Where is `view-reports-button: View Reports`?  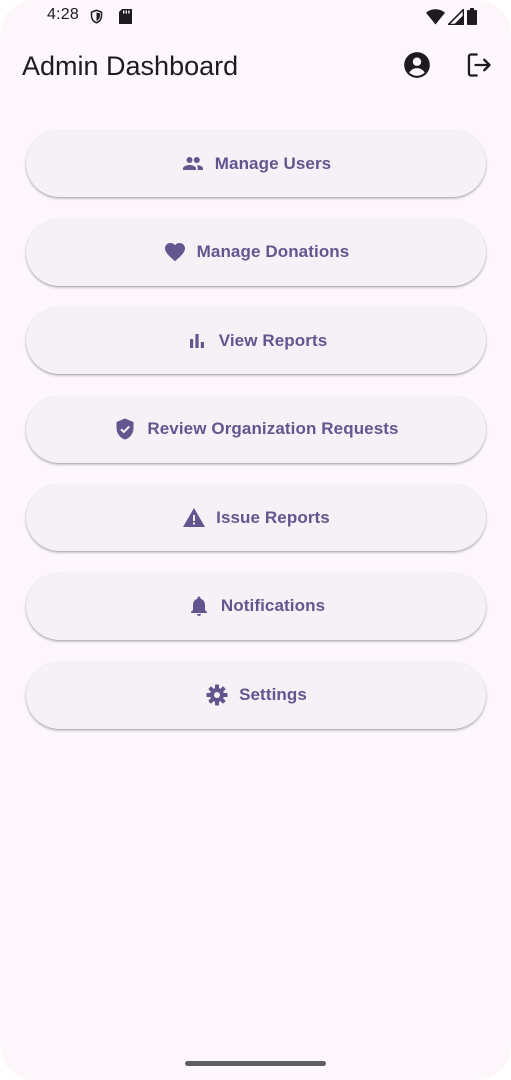 view-reports-button: View Reports is located at coordinates (256, 341).